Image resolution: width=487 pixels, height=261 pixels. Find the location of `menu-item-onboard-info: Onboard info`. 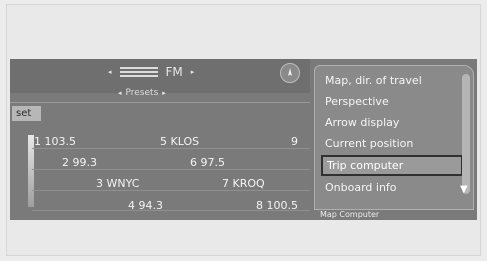

menu-item-onboard-info: Onboard info is located at coordinates (392, 187).